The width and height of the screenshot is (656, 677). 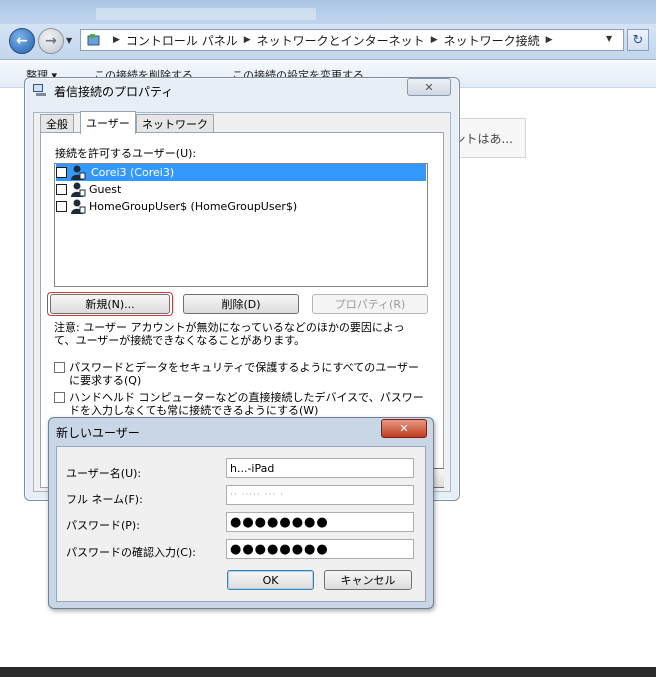 I want to click on require-secure-password-label: パスワードとデータをセキュリティで保護するようにすべてのユーザーに要求する(Q), so click(x=244, y=374).